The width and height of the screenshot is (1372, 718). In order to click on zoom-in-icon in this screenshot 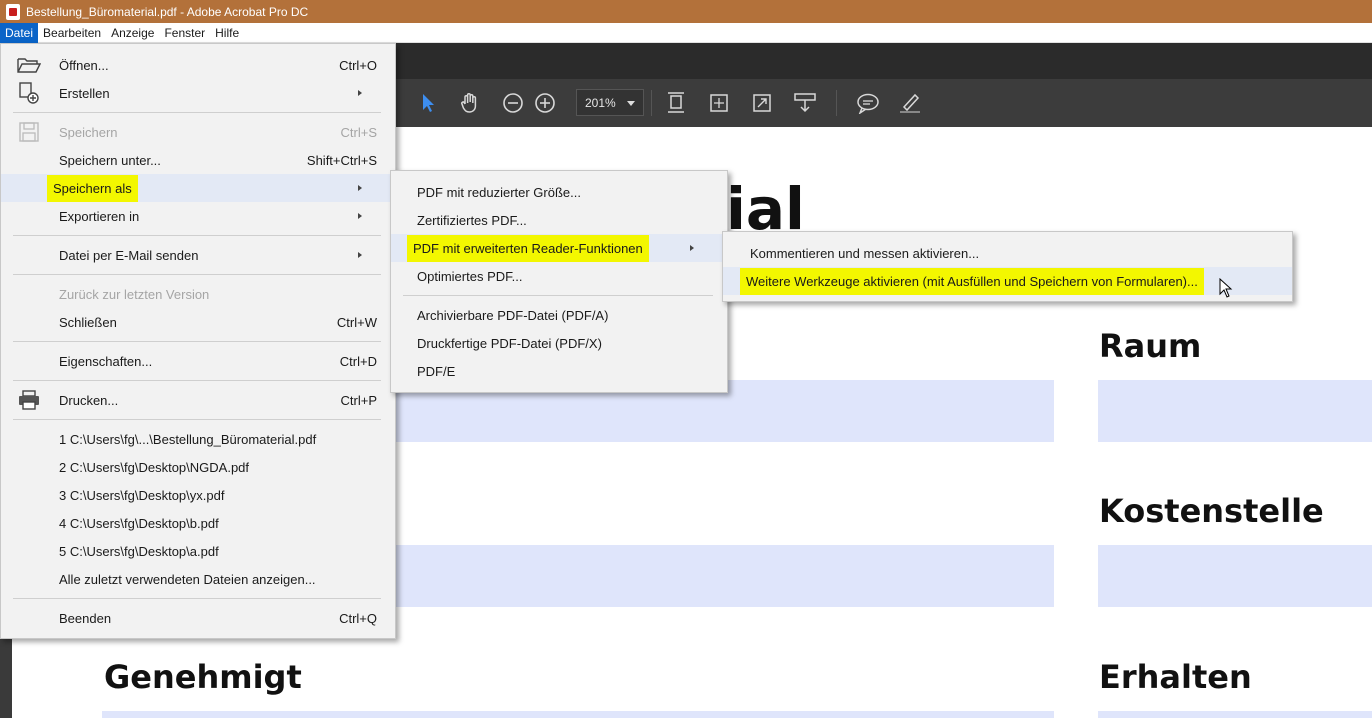, I will do `click(545, 103)`.